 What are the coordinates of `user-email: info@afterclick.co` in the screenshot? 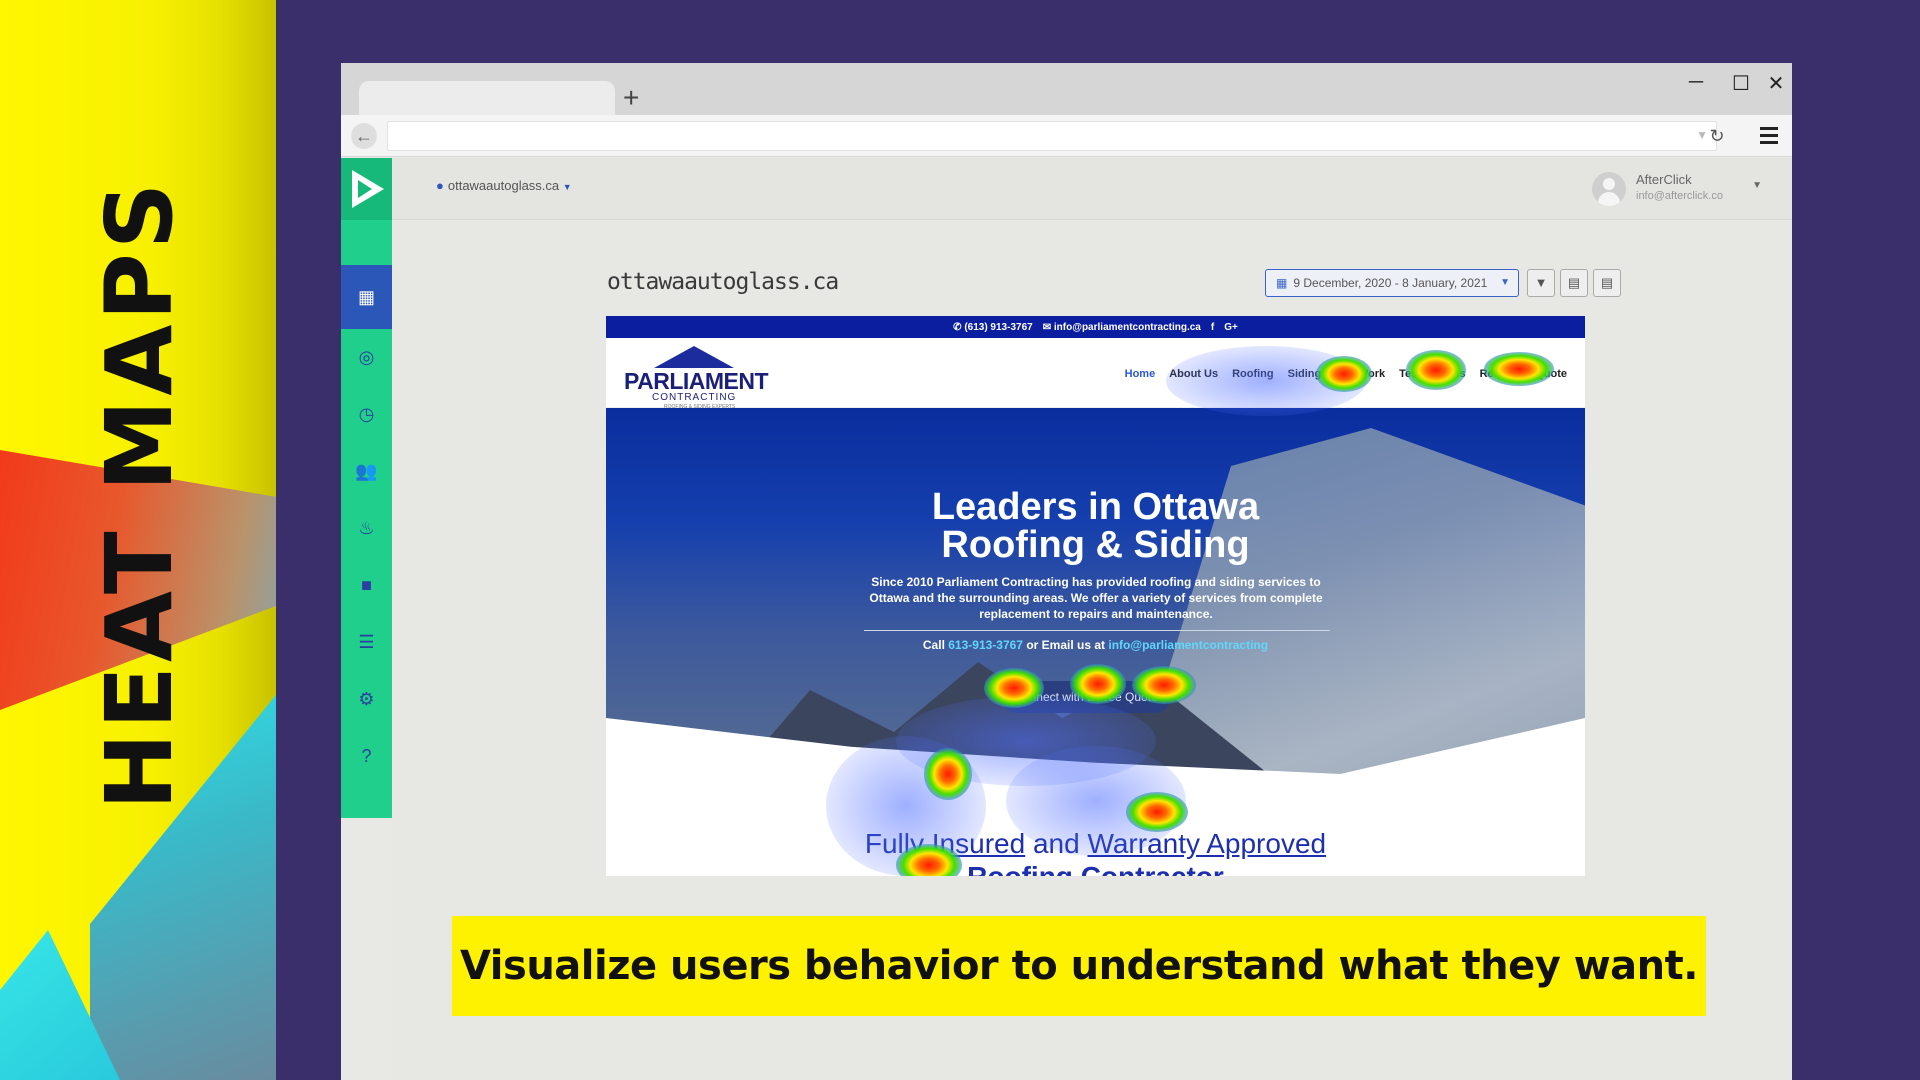 It's located at (1679, 196).